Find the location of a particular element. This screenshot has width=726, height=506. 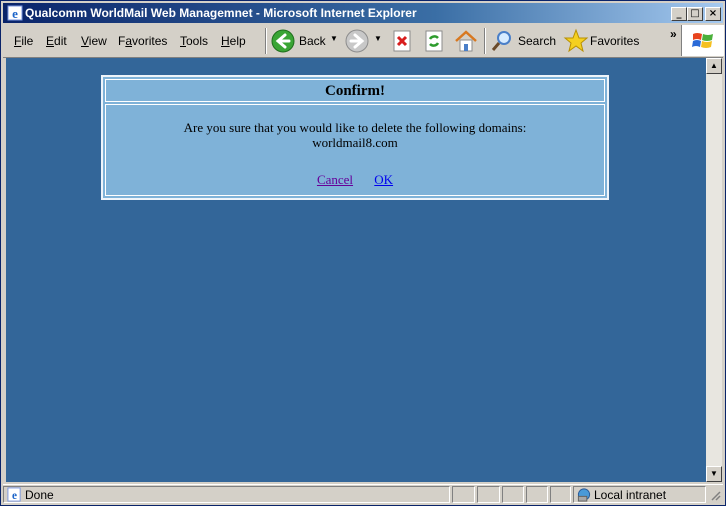

menu-tools: Tools is located at coordinates (194, 41).